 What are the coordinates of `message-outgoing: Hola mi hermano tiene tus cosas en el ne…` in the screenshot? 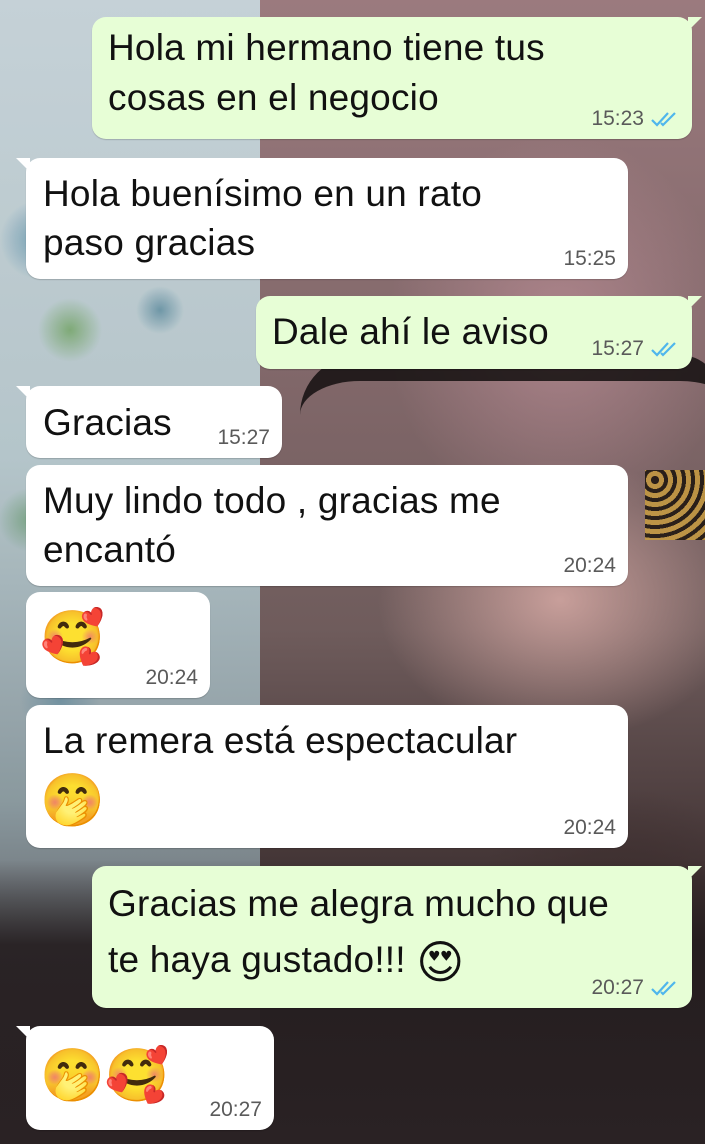 It's located at (397, 78).